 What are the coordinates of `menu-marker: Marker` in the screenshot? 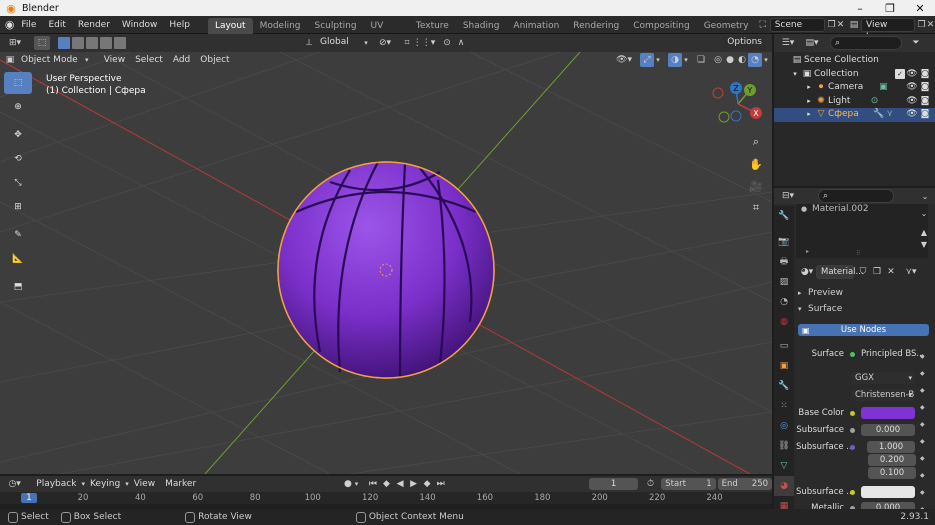 It's located at (180, 484).